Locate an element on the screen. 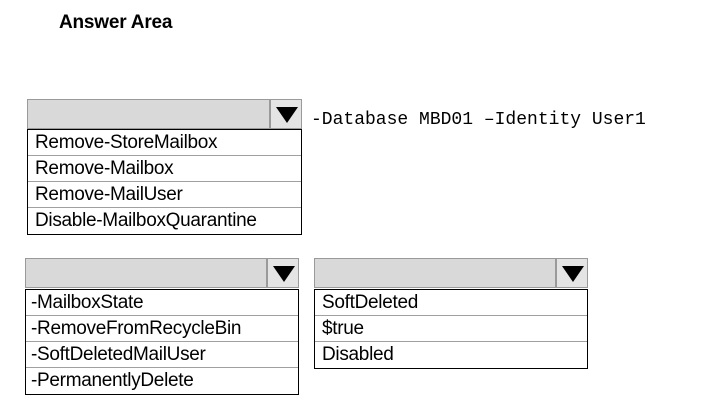 The height and width of the screenshot is (415, 721). cmdlet-dropdown-toggle is located at coordinates (286, 114).